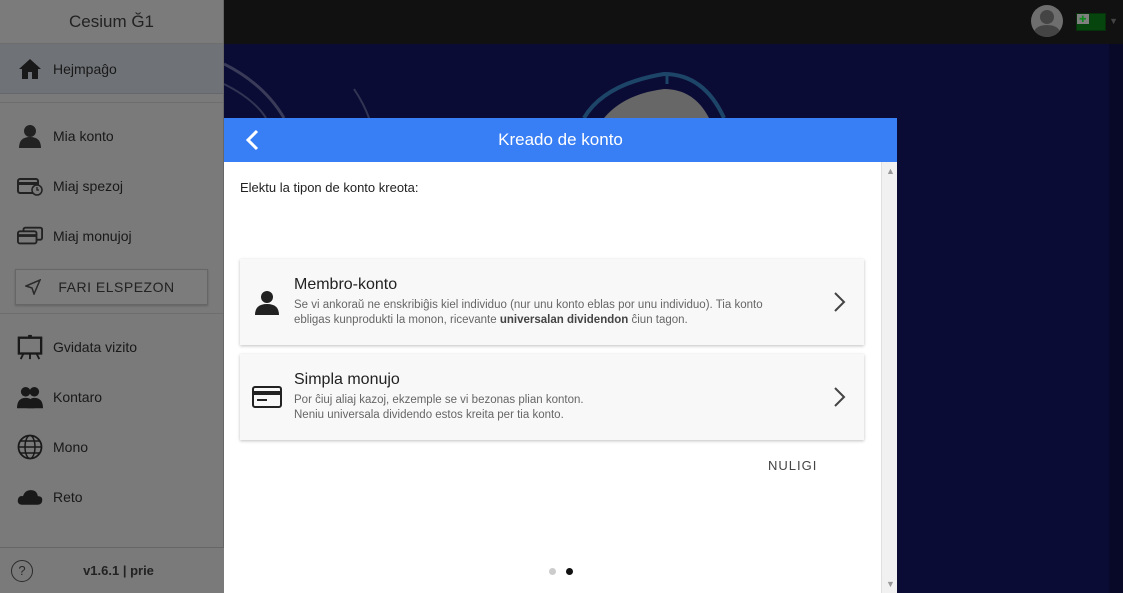 Image resolution: width=1123 pixels, height=593 pixels. What do you see at coordinates (267, 397) in the screenshot?
I see `card-icon` at bounding box center [267, 397].